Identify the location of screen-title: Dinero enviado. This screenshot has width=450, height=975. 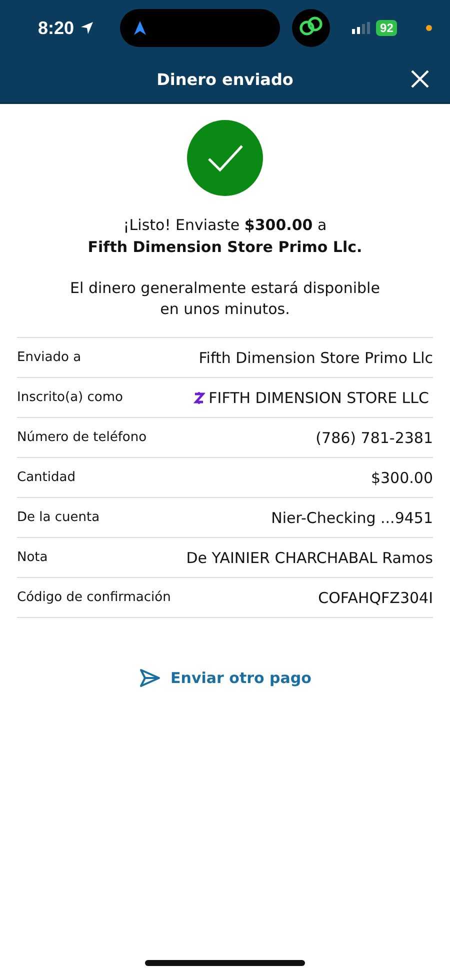
(225, 79).